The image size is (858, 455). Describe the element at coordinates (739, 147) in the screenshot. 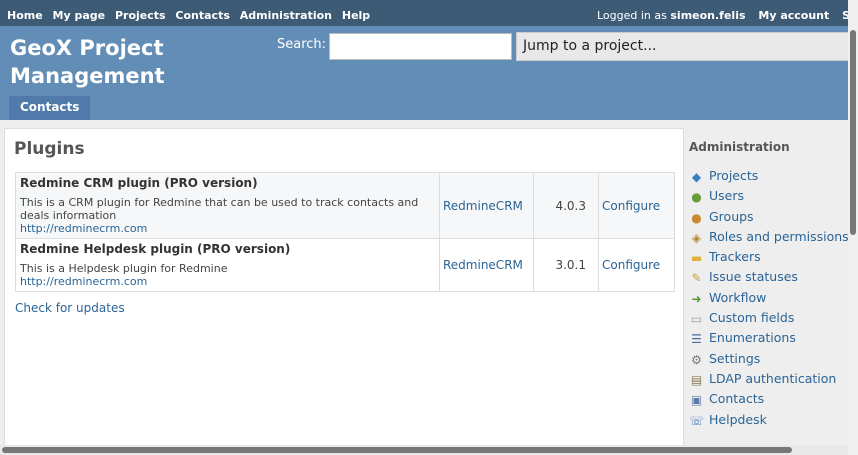

I see `sidebar-title: Administration` at that location.